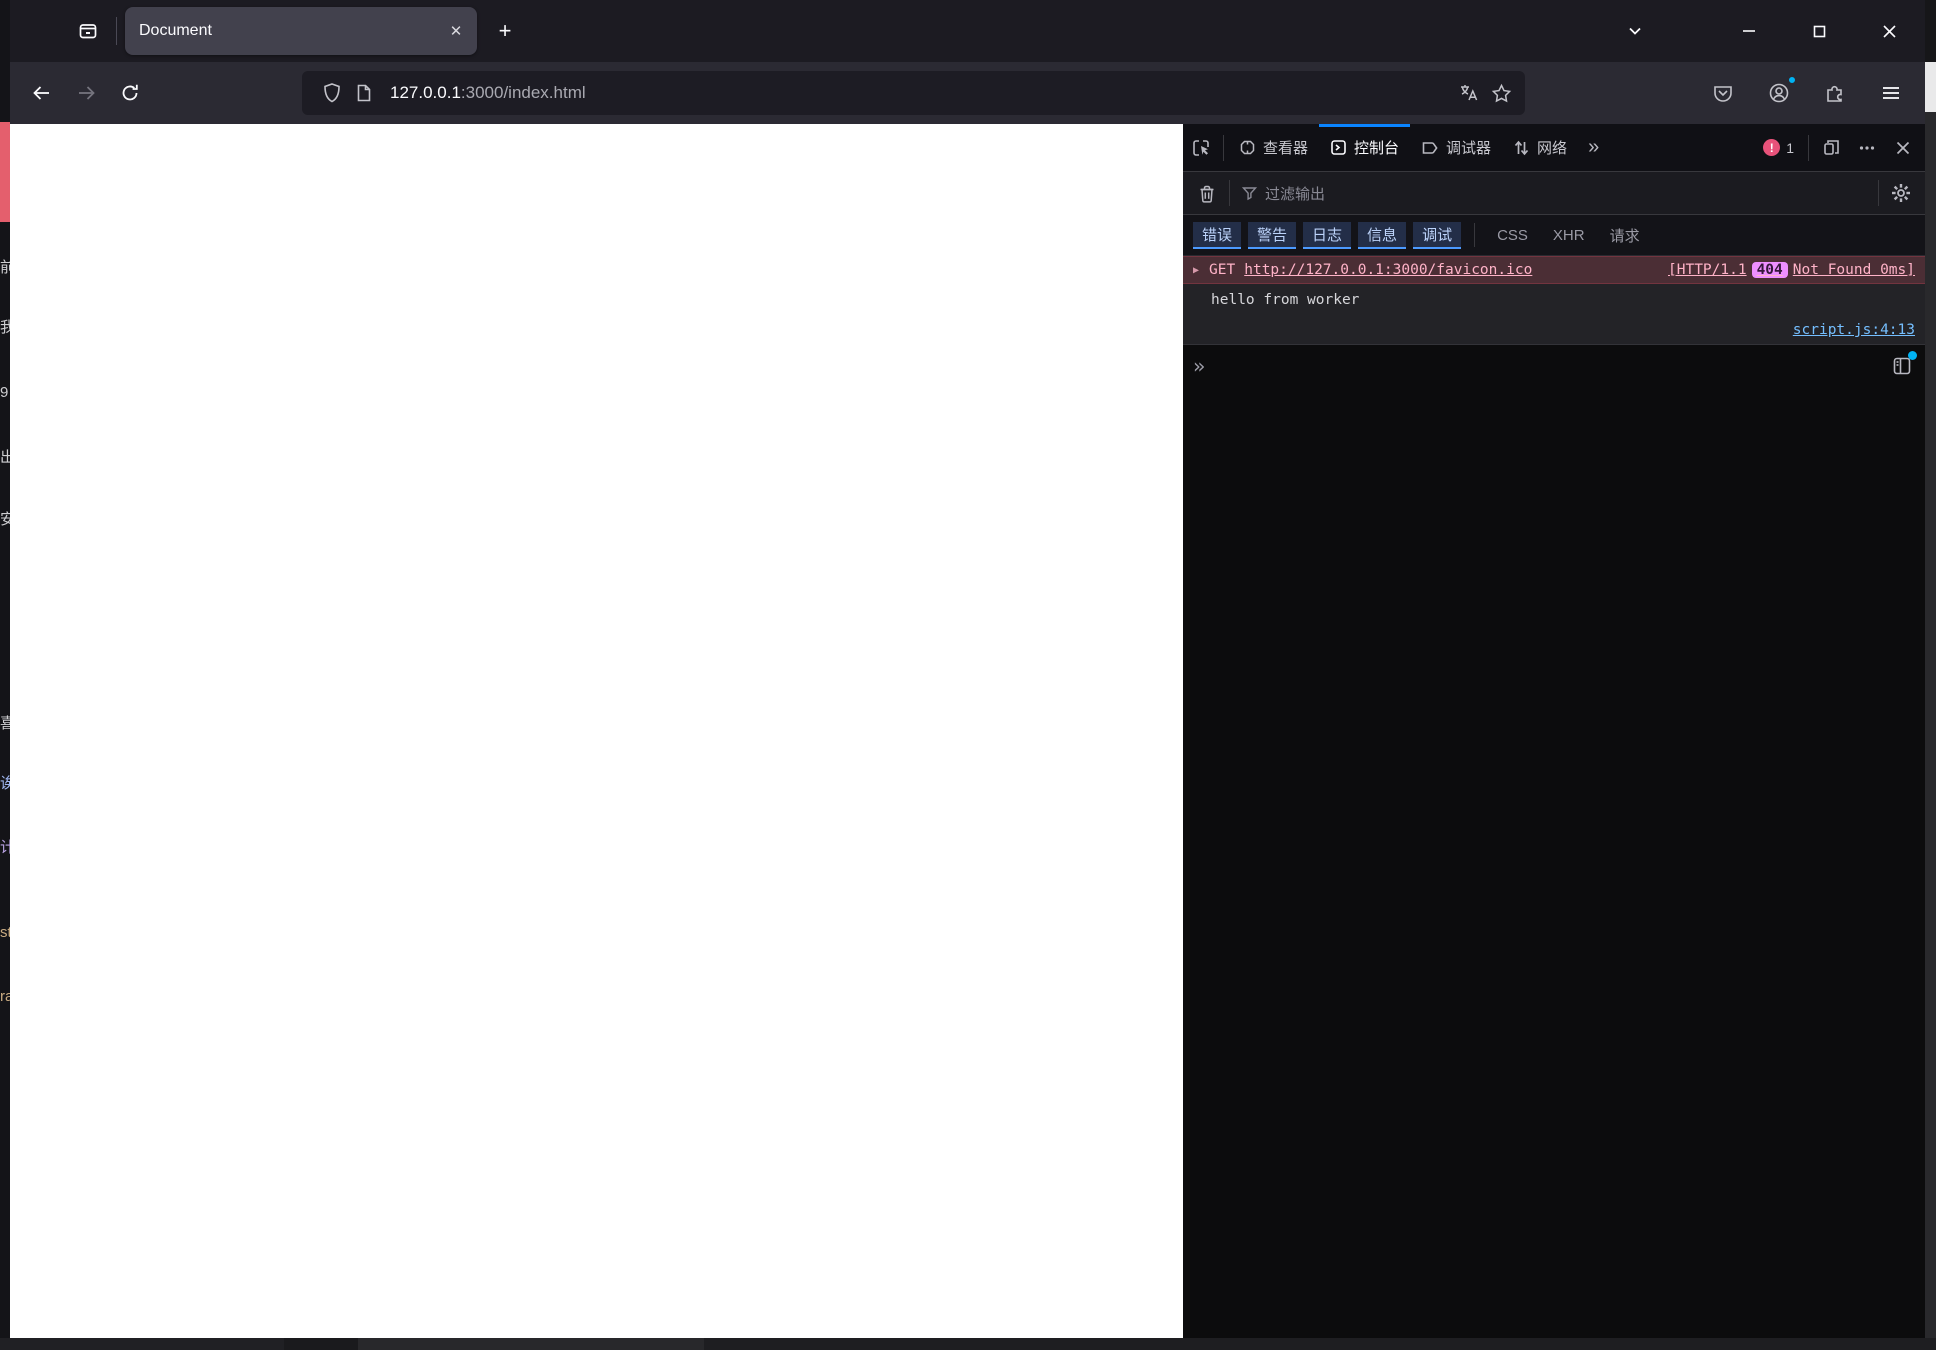 The height and width of the screenshot is (1350, 1936). Describe the element at coordinates (1831, 147) in the screenshot. I see `responsive-design-button` at that location.